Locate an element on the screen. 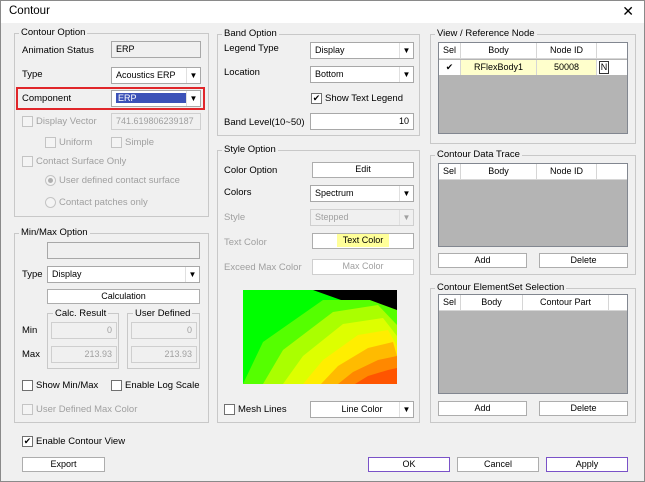 Image resolution: width=645 pixels, height=482 pixels. text-color-button: Text Color is located at coordinates (363, 241).